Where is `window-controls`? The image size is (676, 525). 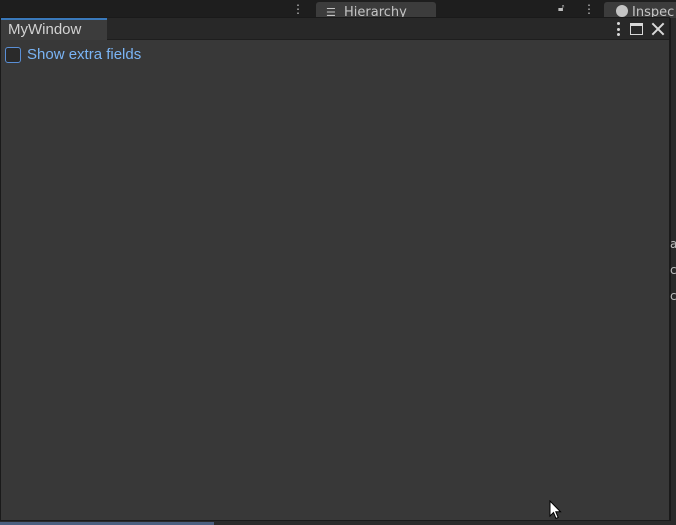 window-controls is located at coordinates (640, 29).